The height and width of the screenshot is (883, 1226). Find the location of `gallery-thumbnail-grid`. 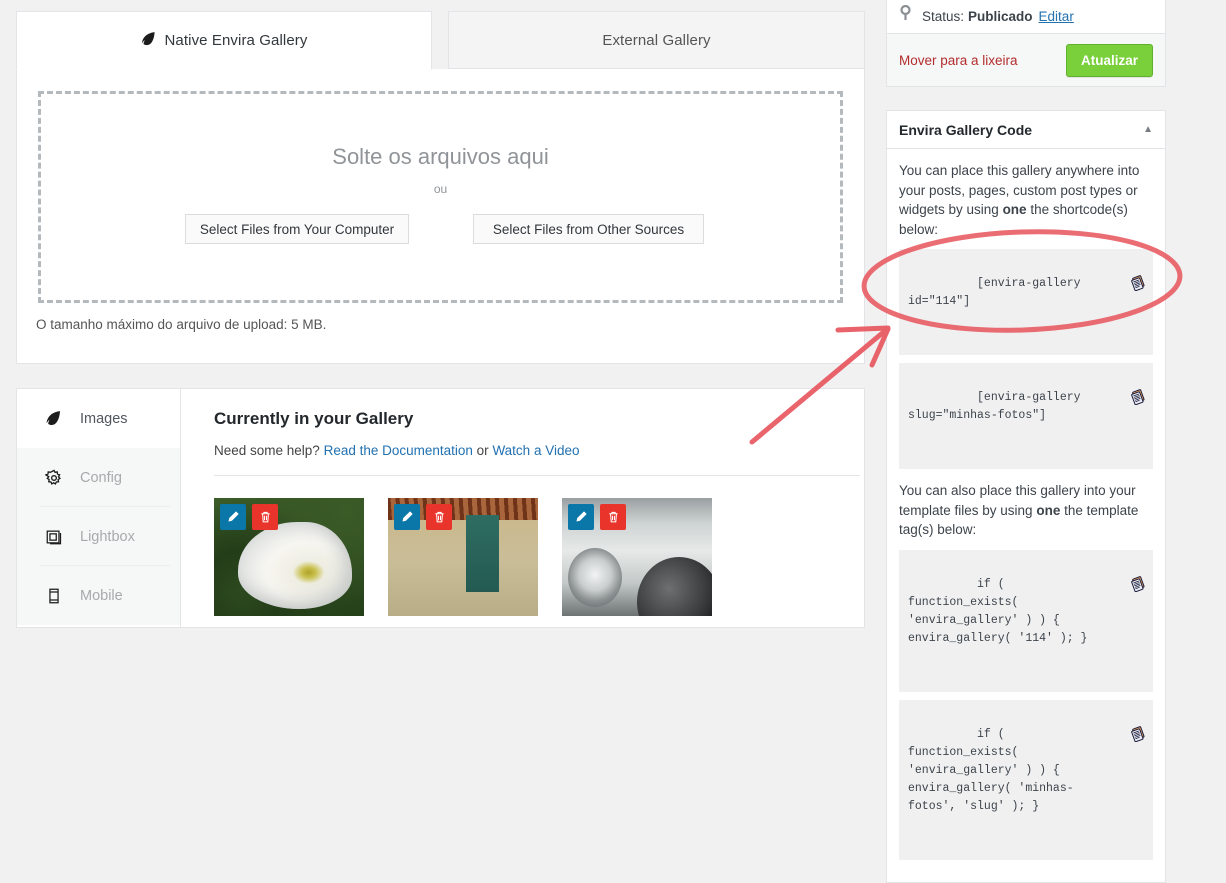

gallery-thumbnail-grid is located at coordinates (539, 557).